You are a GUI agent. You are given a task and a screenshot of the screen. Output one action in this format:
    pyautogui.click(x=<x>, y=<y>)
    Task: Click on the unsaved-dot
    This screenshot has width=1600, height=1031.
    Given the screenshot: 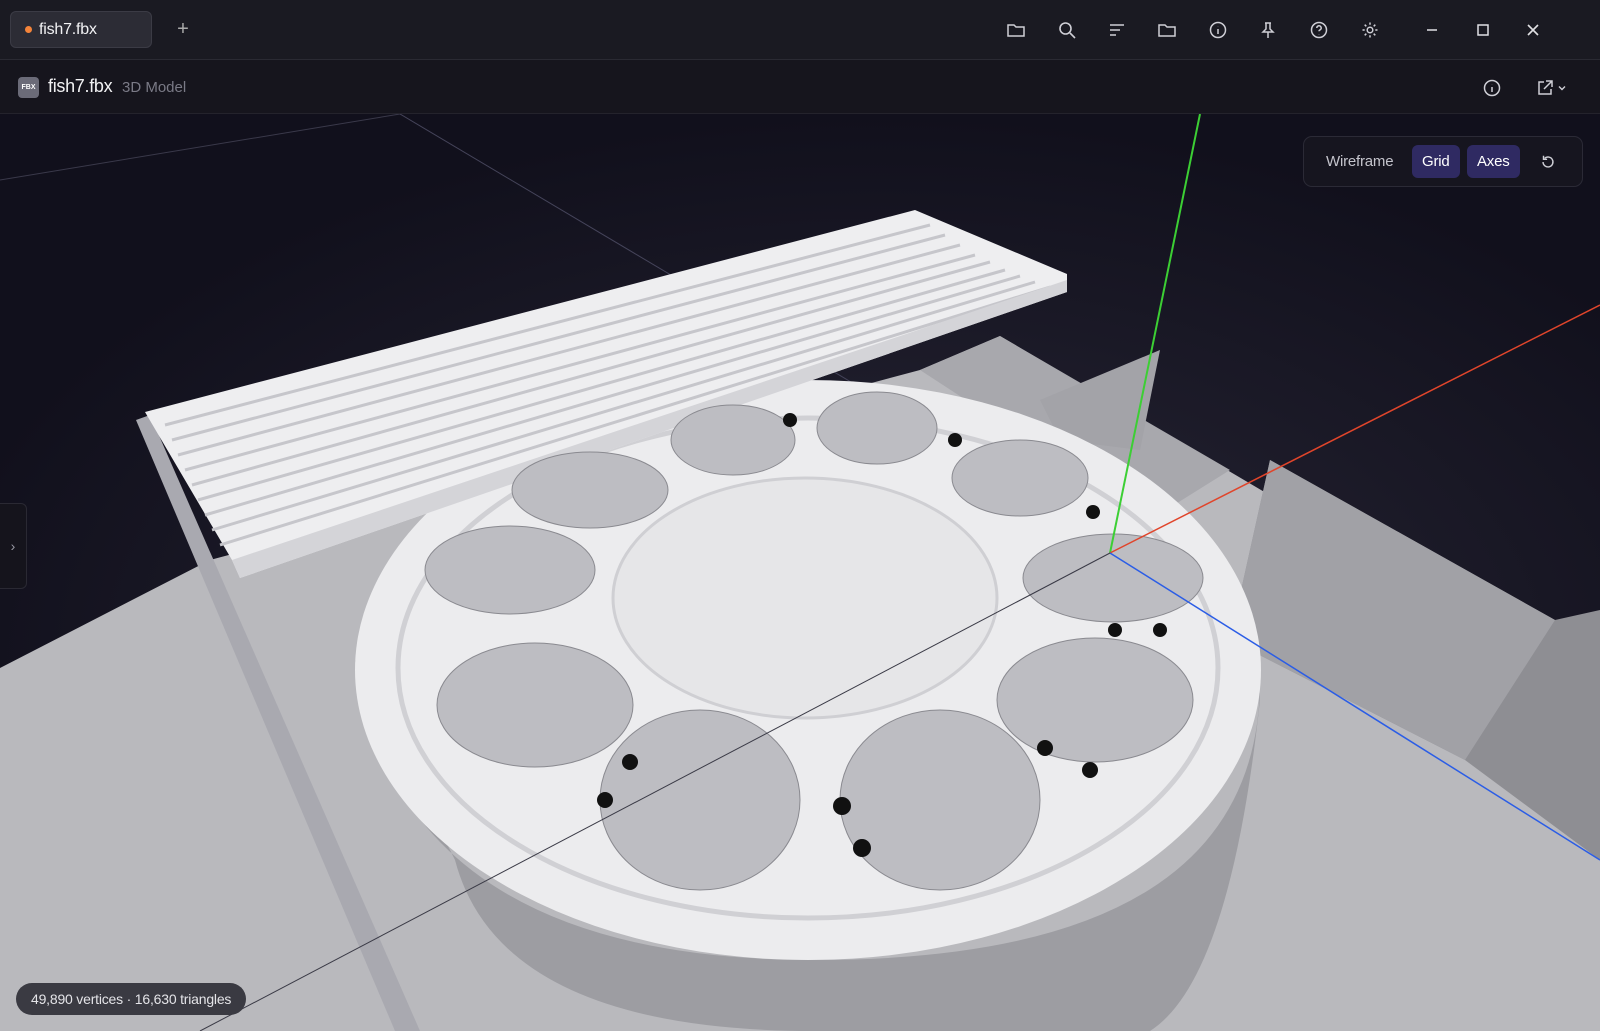 What is the action you would take?
    pyautogui.click(x=28, y=29)
    